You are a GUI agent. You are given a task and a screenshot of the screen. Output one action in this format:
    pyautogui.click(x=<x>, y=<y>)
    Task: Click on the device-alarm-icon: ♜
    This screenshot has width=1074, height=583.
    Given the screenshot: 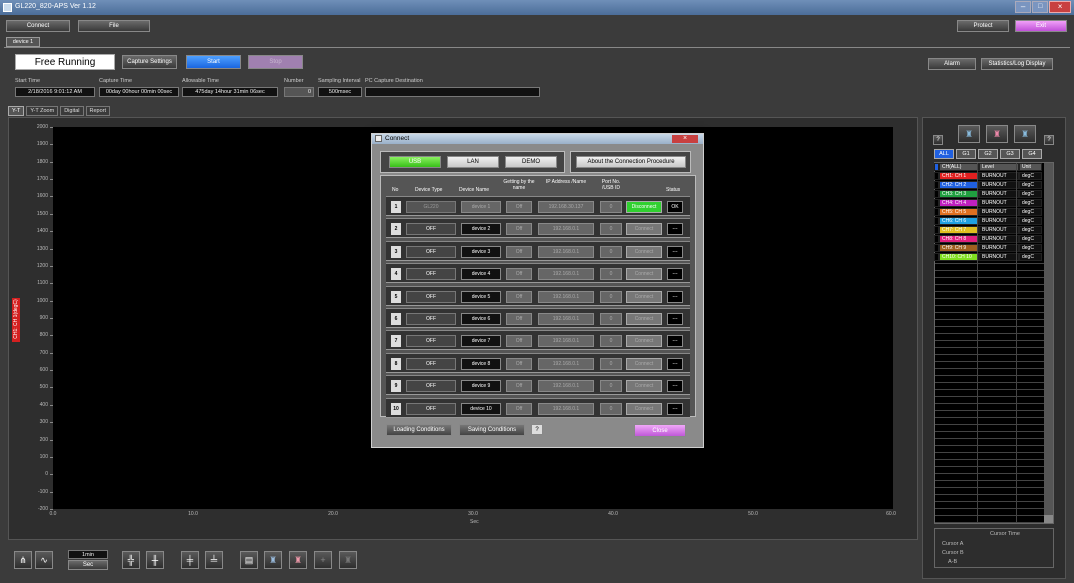 What is the action you would take?
    pyautogui.click(x=298, y=560)
    